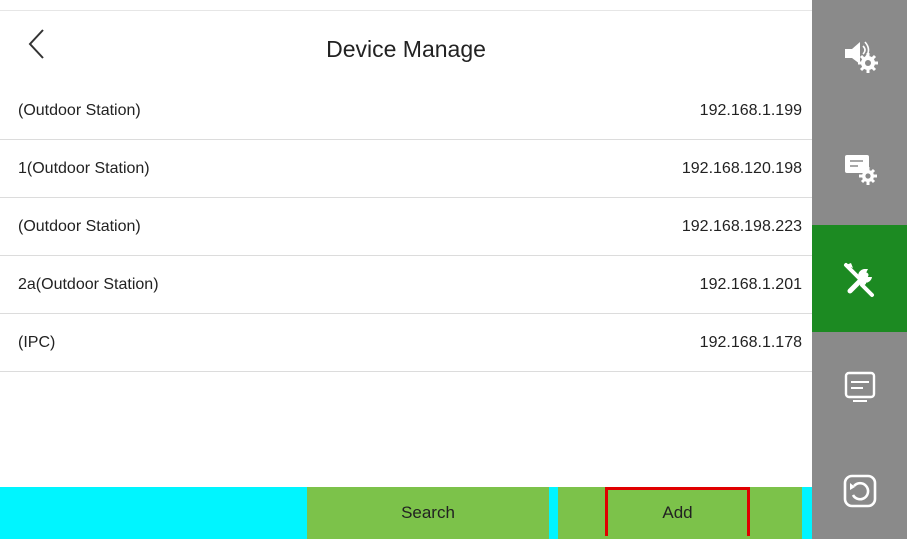 This screenshot has height=539, width=907. I want to click on device-ip: 192.168.120.198, so click(741, 168).